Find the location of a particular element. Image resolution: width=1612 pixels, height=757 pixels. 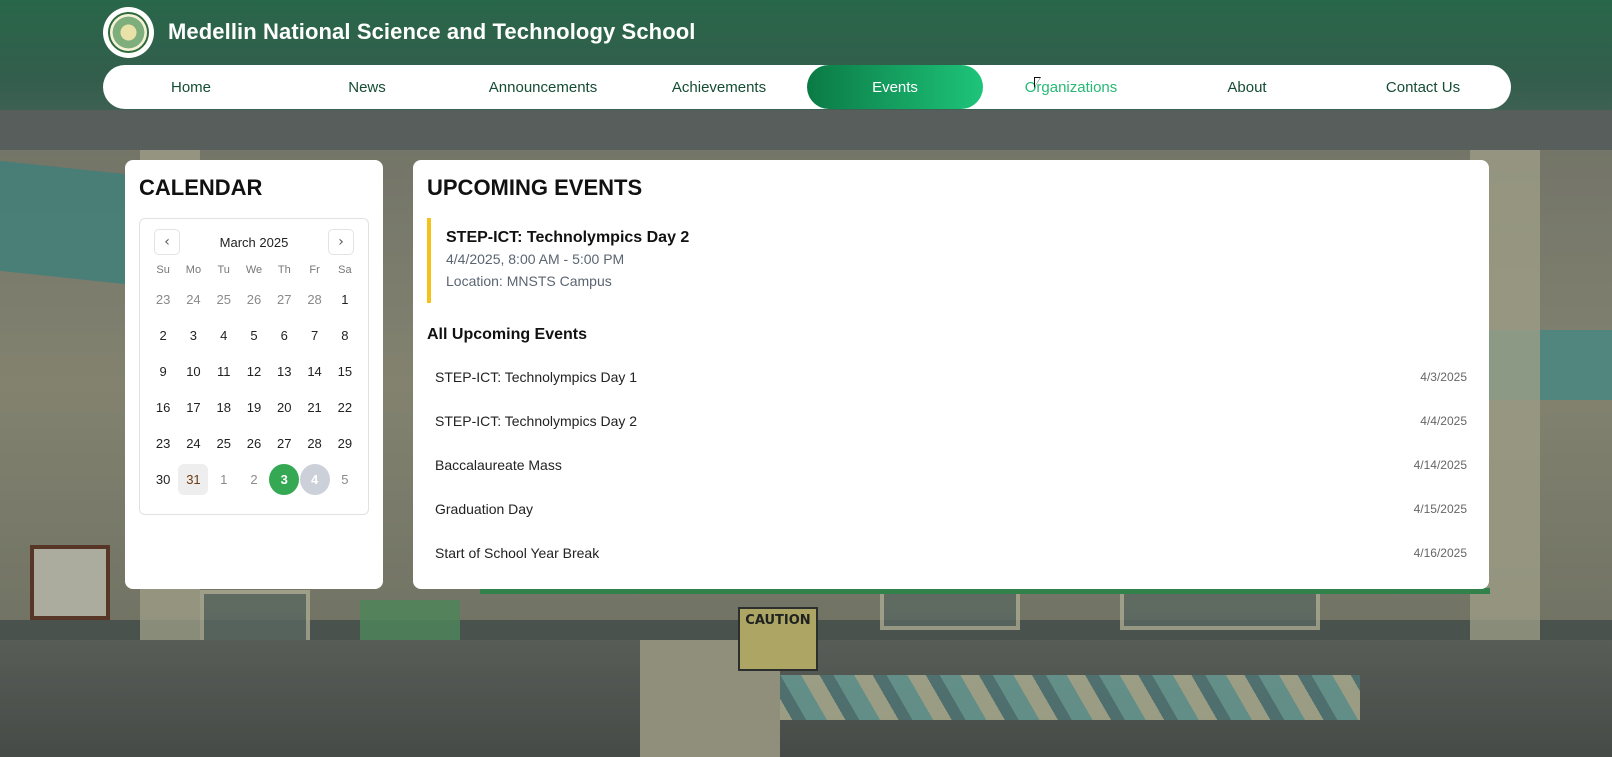

calendar-day: 10 is located at coordinates (193, 371).